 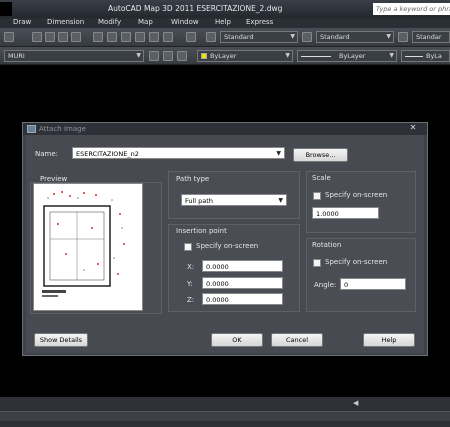 What do you see at coordinates (242, 266) in the screenshot?
I see `x-input: 0.0000` at bounding box center [242, 266].